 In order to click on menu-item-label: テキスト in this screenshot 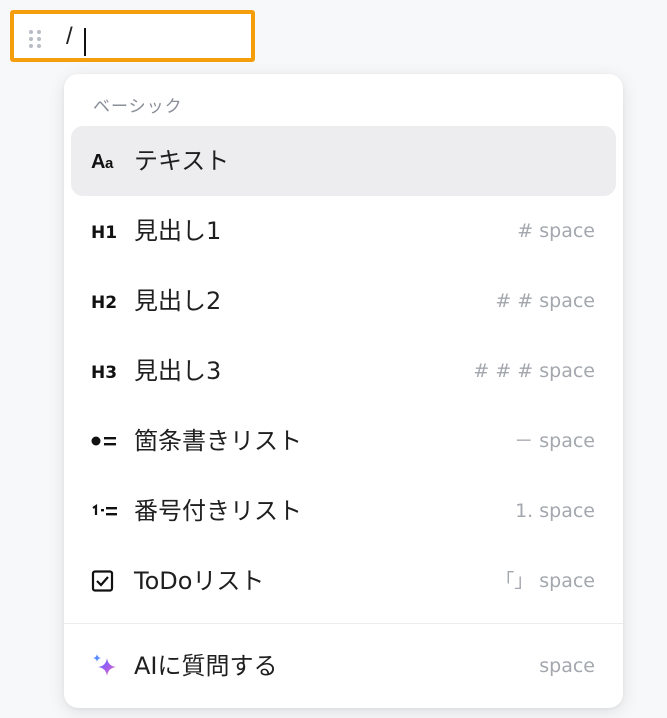, I will do `click(182, 161)`.